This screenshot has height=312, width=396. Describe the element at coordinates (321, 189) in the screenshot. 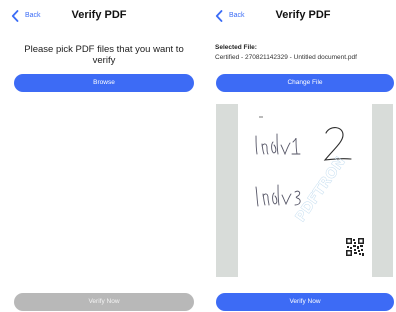

I see `watermark-text: PDFTRON` at that location.